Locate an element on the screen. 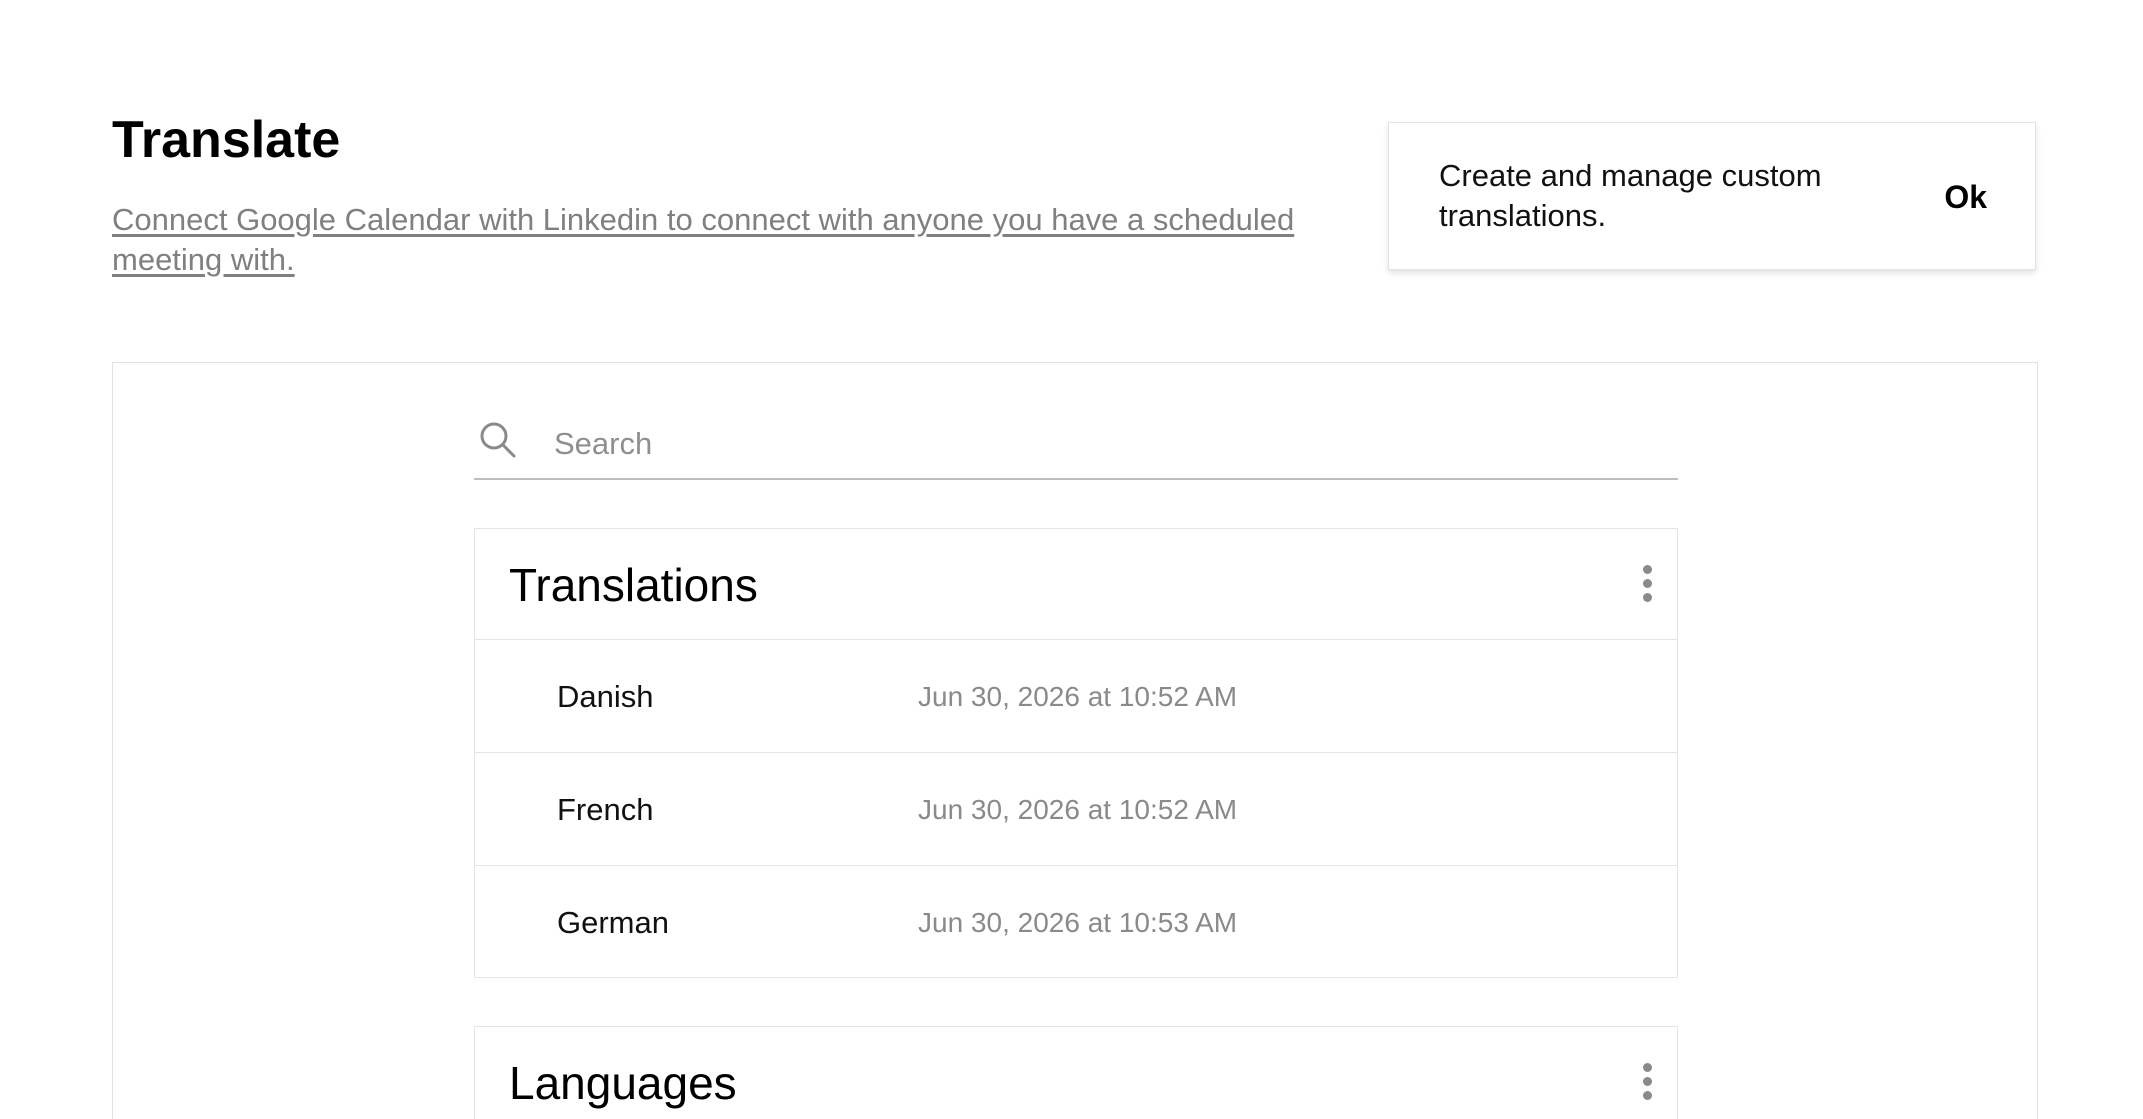 The height and width of the screenshot is (1119, 2143). translations-more-icon is located at coordinates (1647, 584).